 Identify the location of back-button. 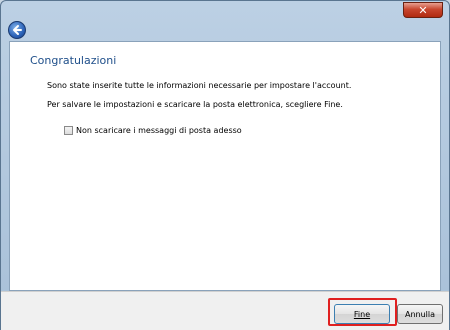
(17, 30).